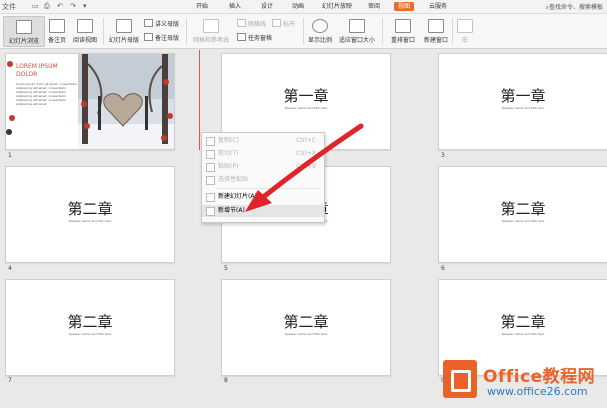  What do you see at coordinates (235, 6) in the screenshot?
I see `tab-insert: 插入` at bounding box center [235, 6].